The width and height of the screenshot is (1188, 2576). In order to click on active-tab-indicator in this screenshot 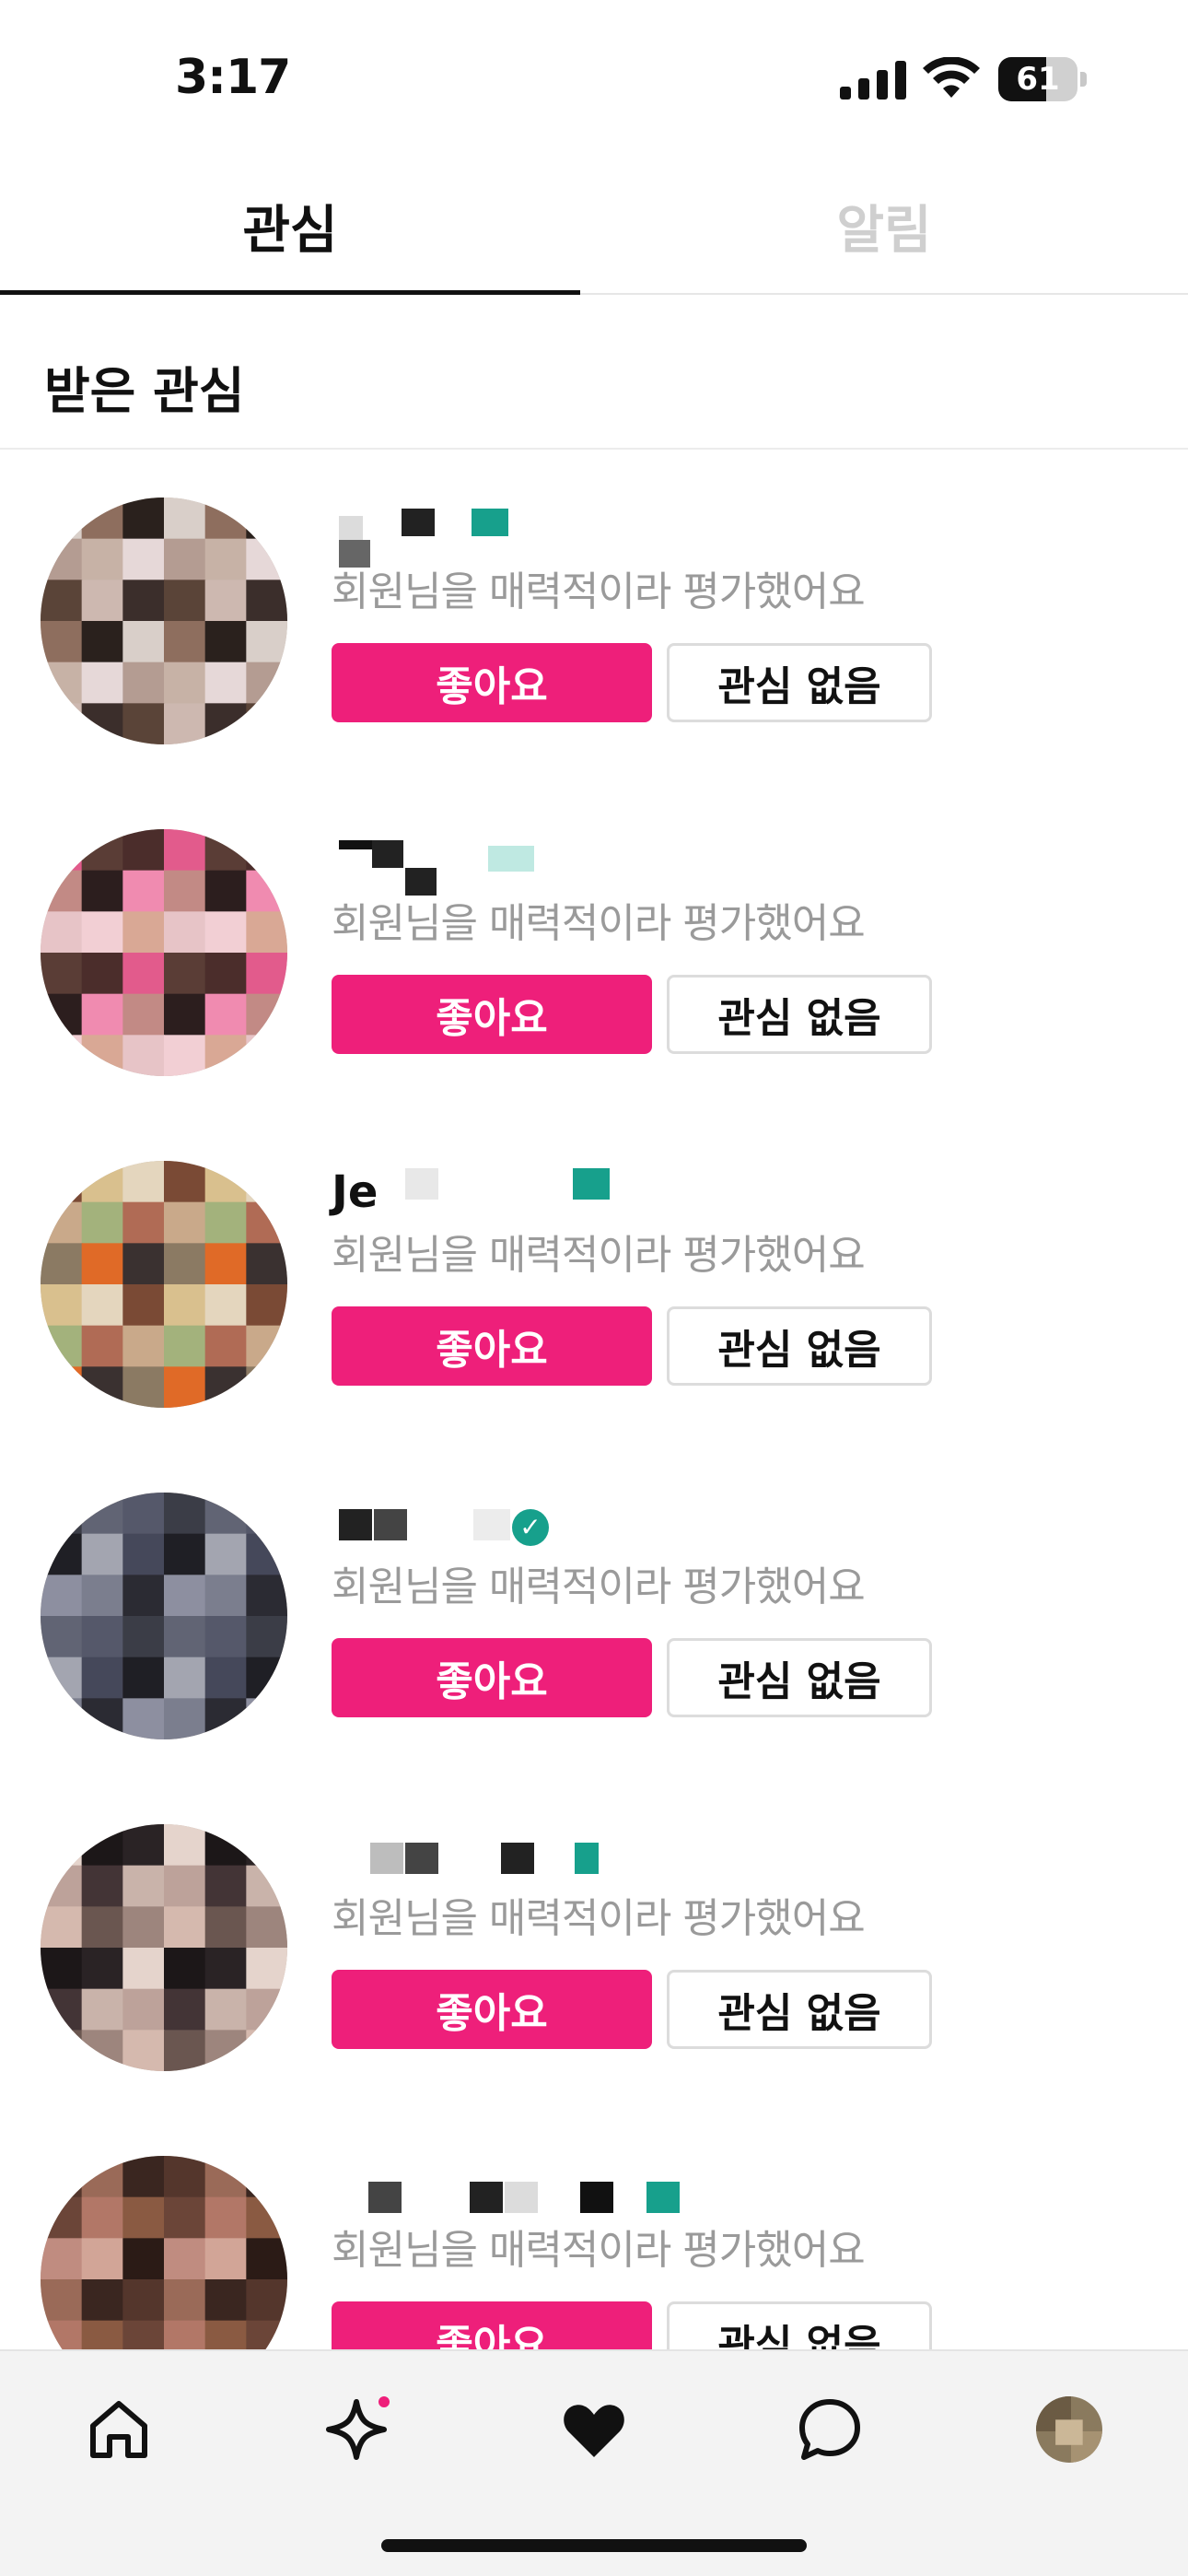, I will do `click(290, 292)`.